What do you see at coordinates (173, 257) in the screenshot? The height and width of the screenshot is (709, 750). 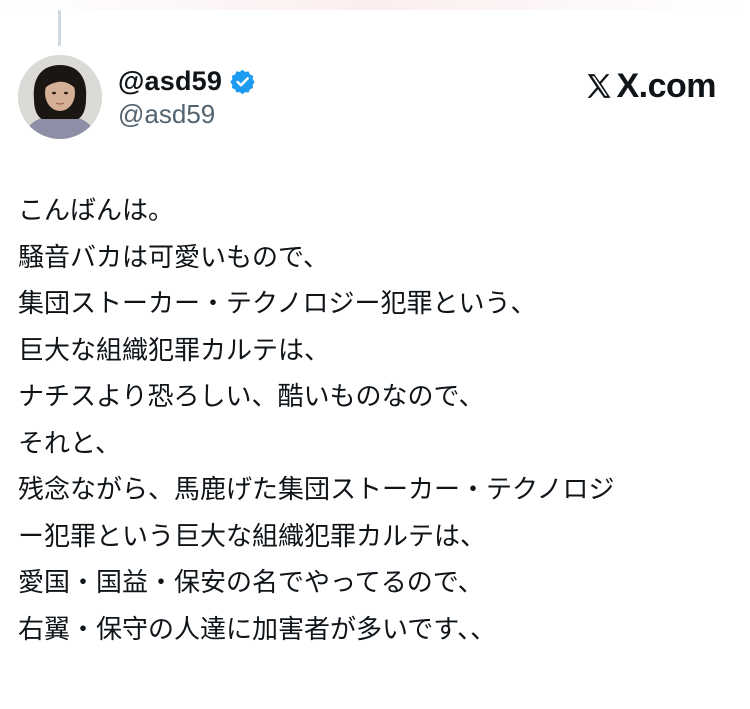 I see `tweet-line: 騒音バカは可愛いもので、` at bounding box center [173, 257].